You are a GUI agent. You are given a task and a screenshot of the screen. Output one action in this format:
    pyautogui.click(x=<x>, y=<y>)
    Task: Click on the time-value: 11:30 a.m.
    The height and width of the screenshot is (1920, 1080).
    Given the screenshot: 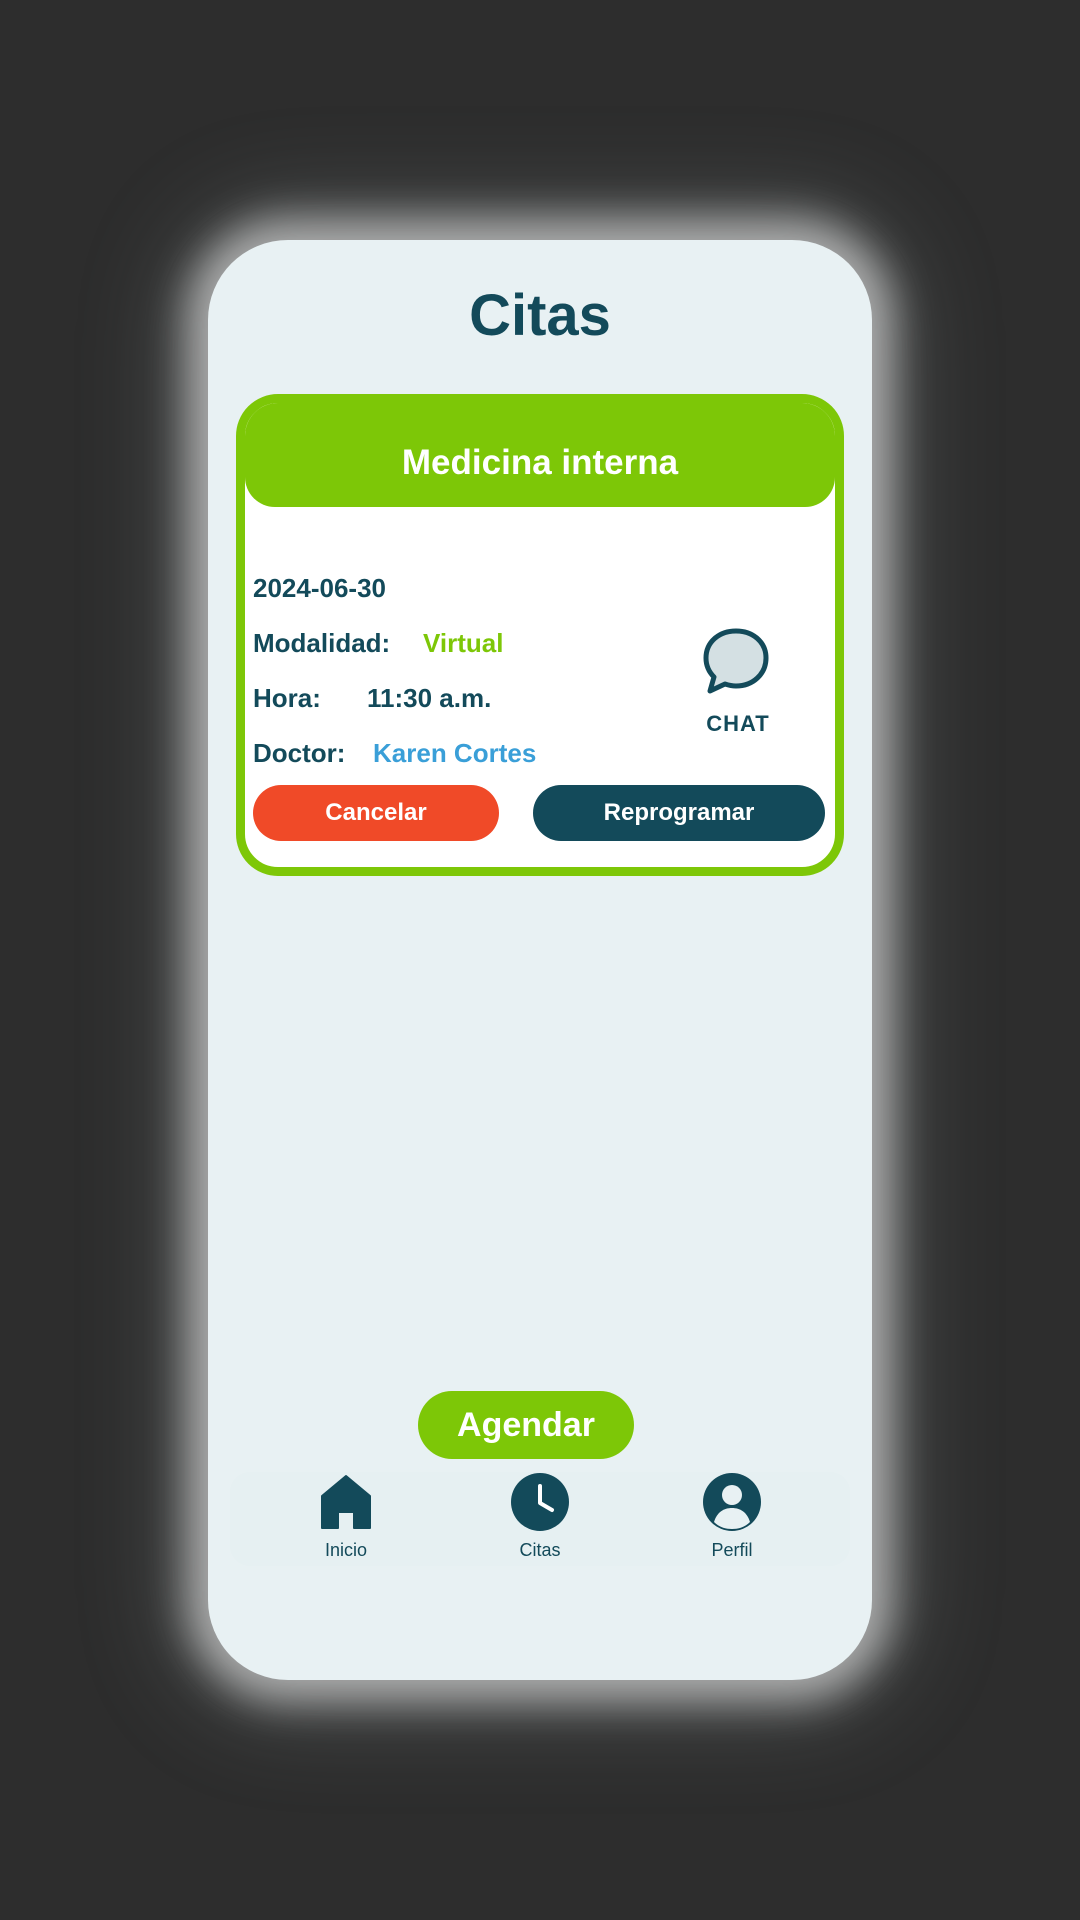 What is the action you would take?
    pyautogui.click(x=429, y=698)
    